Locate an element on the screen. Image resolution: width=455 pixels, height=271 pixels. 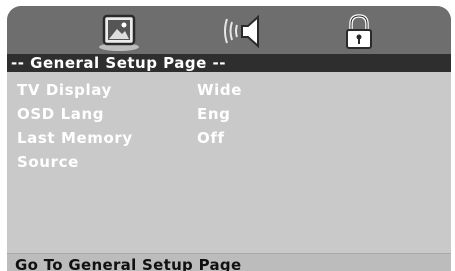
general-setup-icon is located at coordinates (119, 32).